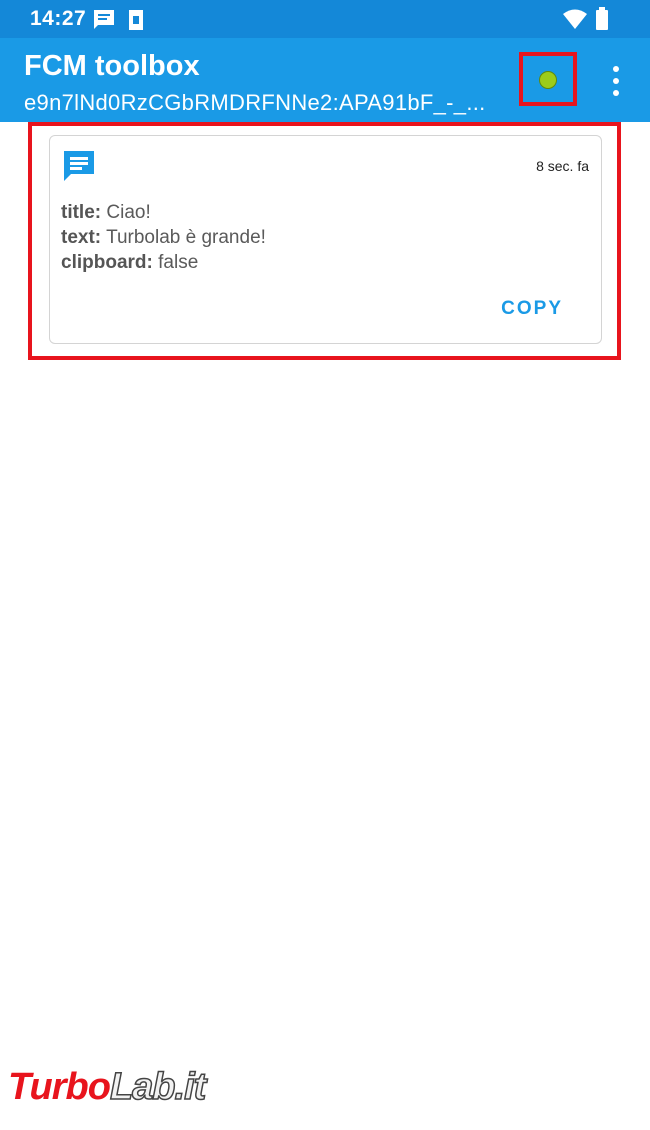 Image resolution: width=650 pixels, height=1130 pixels. Describe the element at coordinates (178, 262) in the screenshot. I see `field-value: false` at that location.